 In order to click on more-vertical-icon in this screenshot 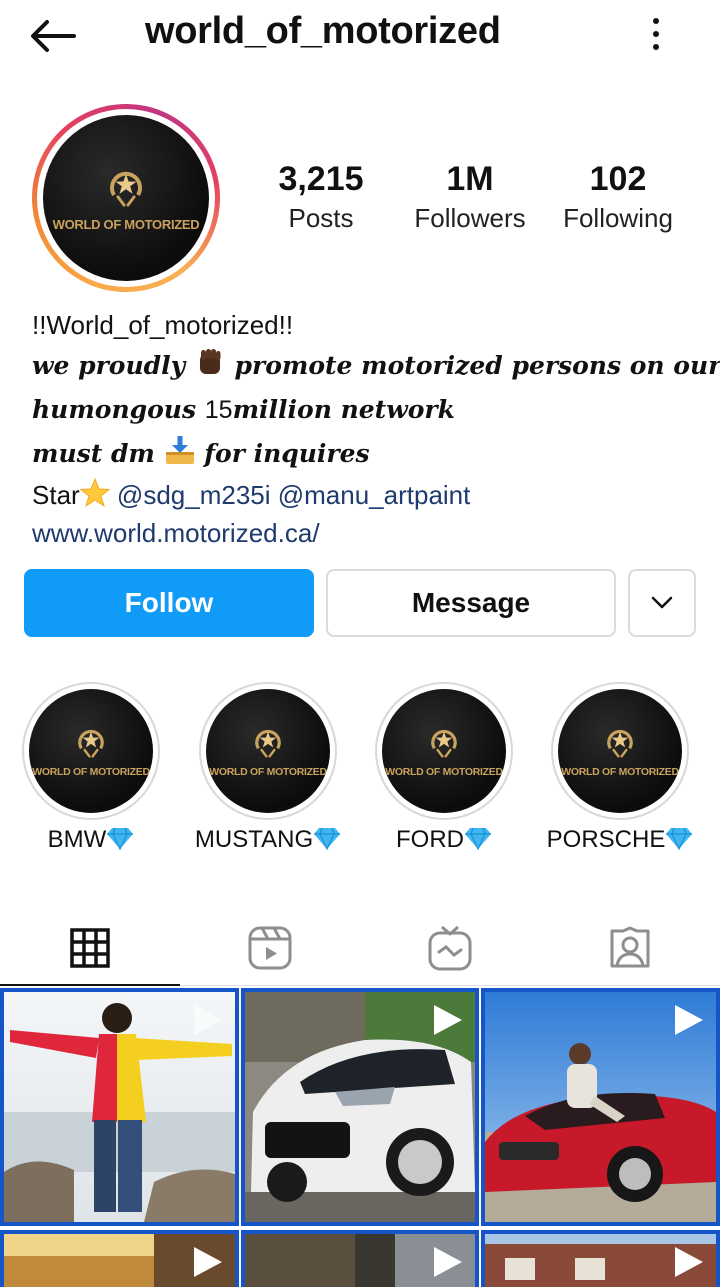, I will do `click(656, 21)`.